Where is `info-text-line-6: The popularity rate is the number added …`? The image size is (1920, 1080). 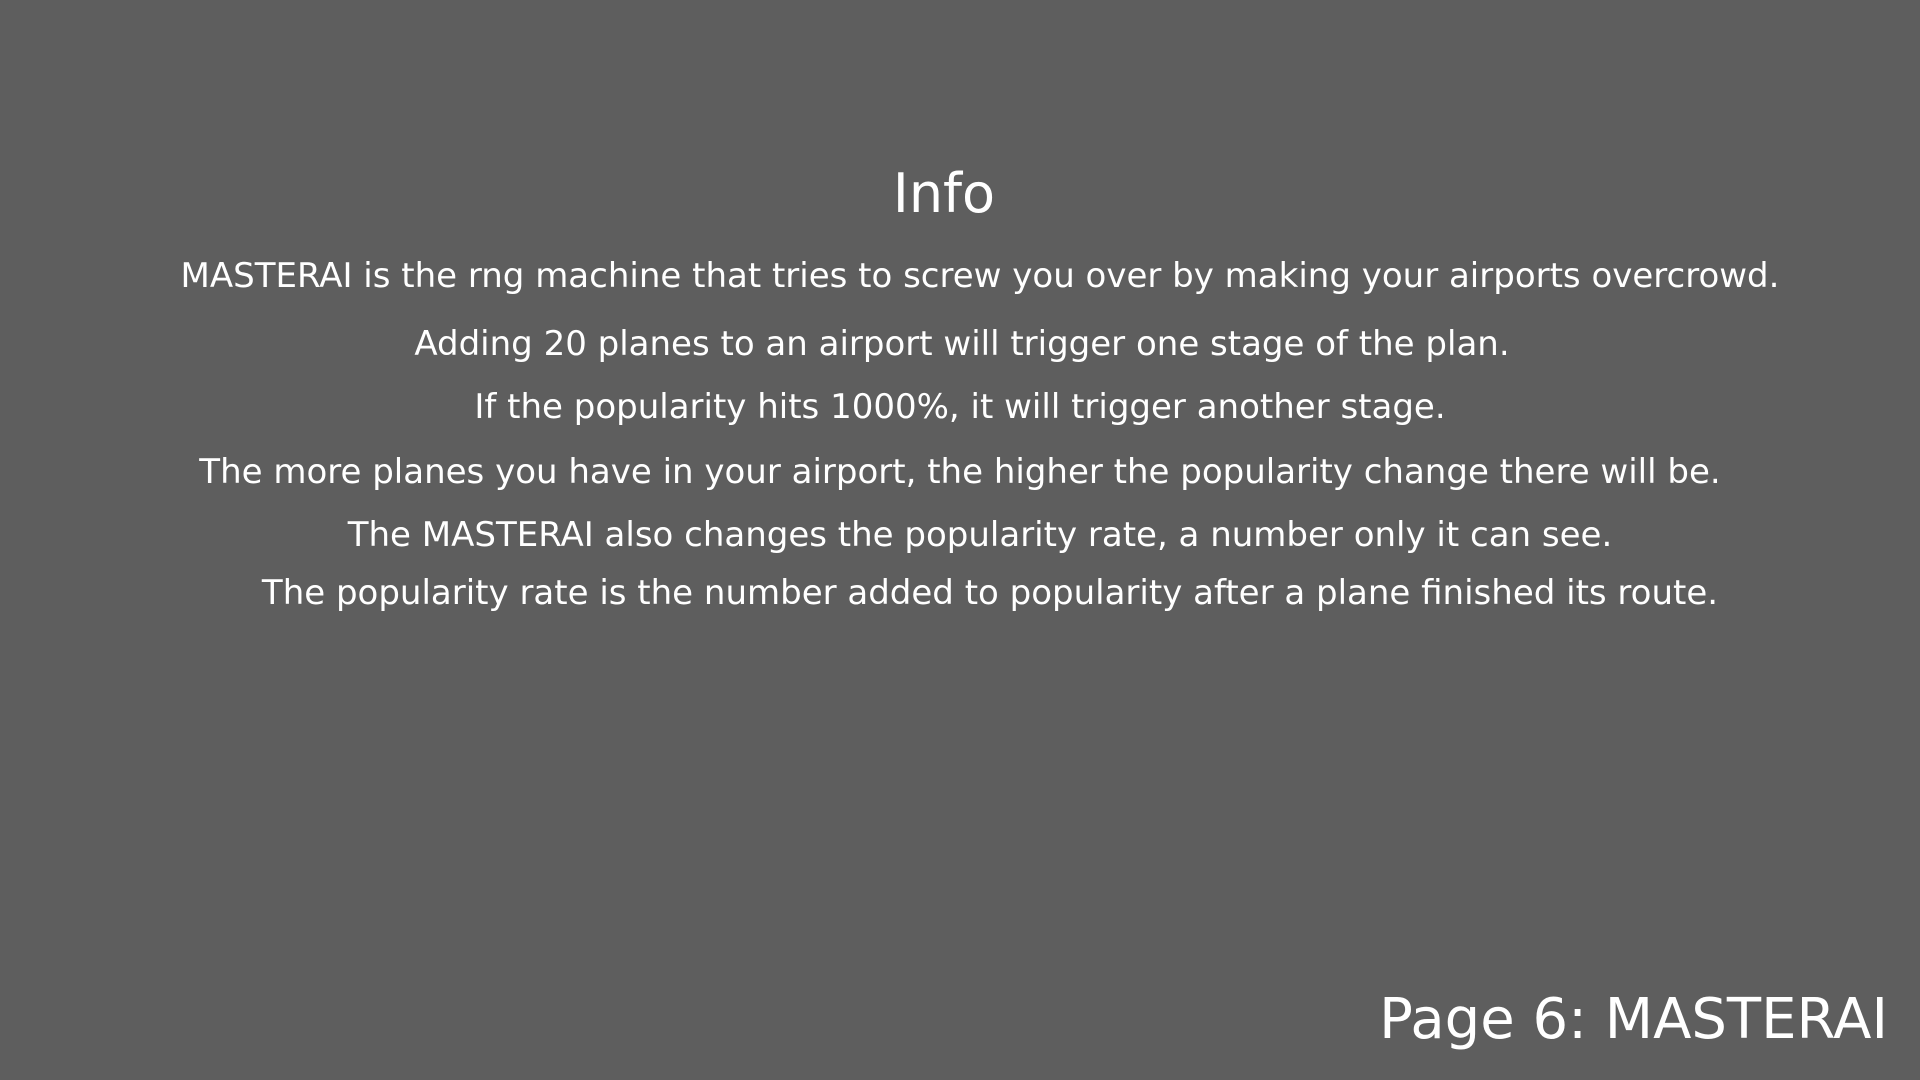 info-text-line-6: The popularity rate is the number added … is located at coordinates (990, 593).